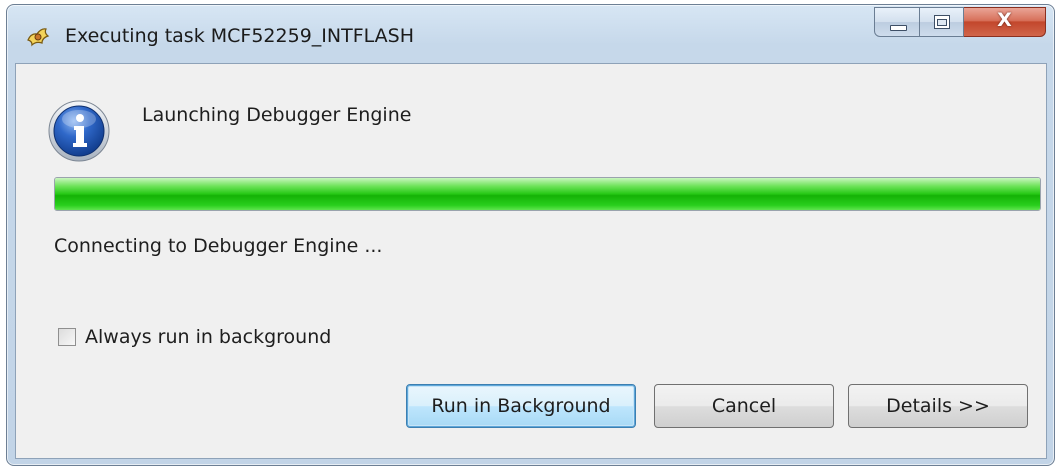 The width and height of the screenshot is (1061, 472). I want to click on maximize-icon, so click(942, 22).